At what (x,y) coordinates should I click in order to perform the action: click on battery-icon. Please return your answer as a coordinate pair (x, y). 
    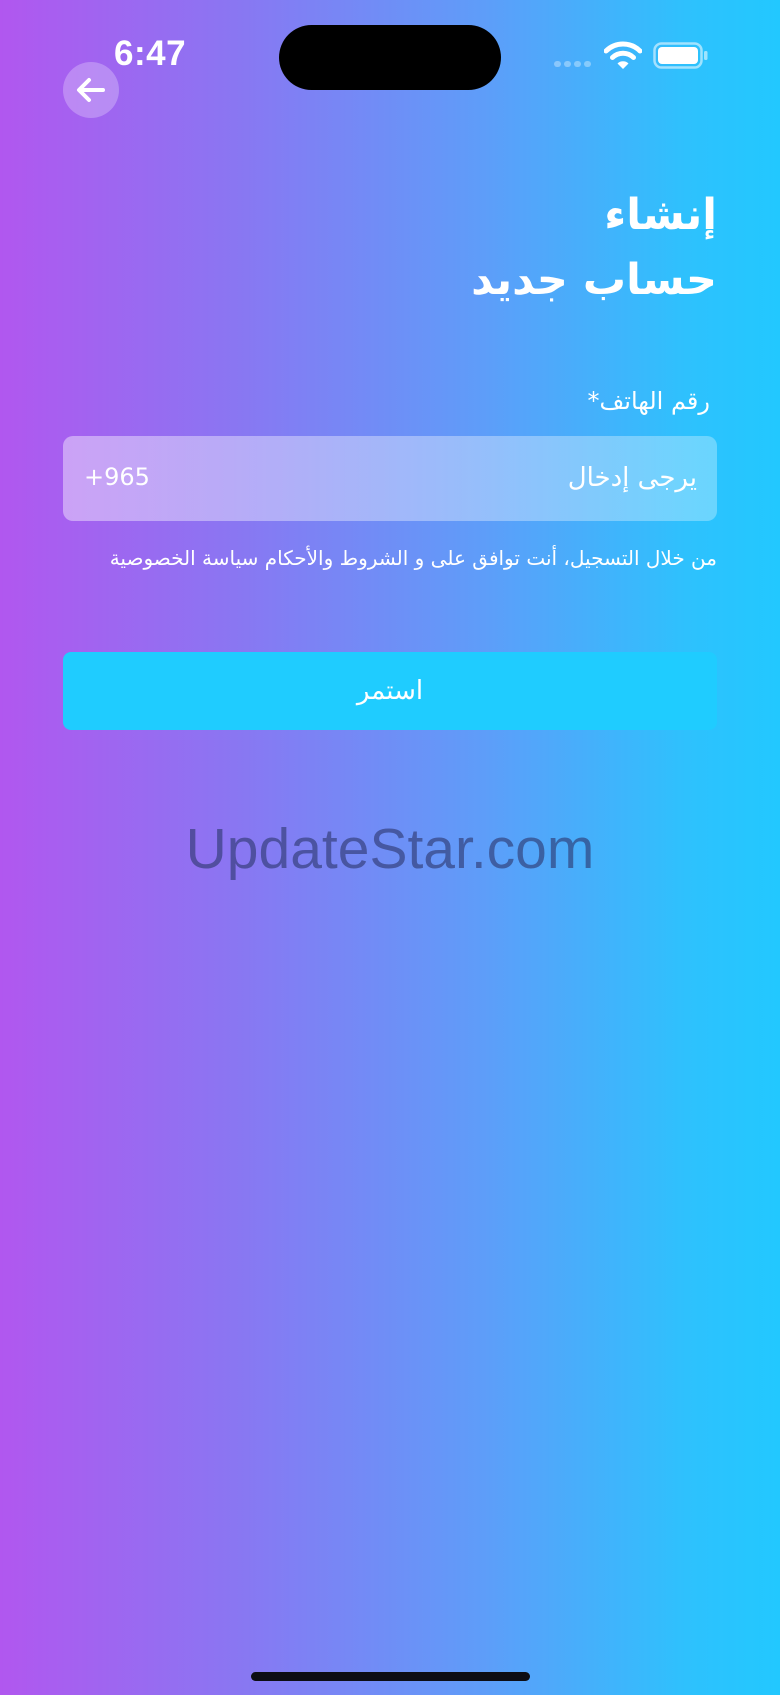
    Looking at the image, I should click on (680, 55).